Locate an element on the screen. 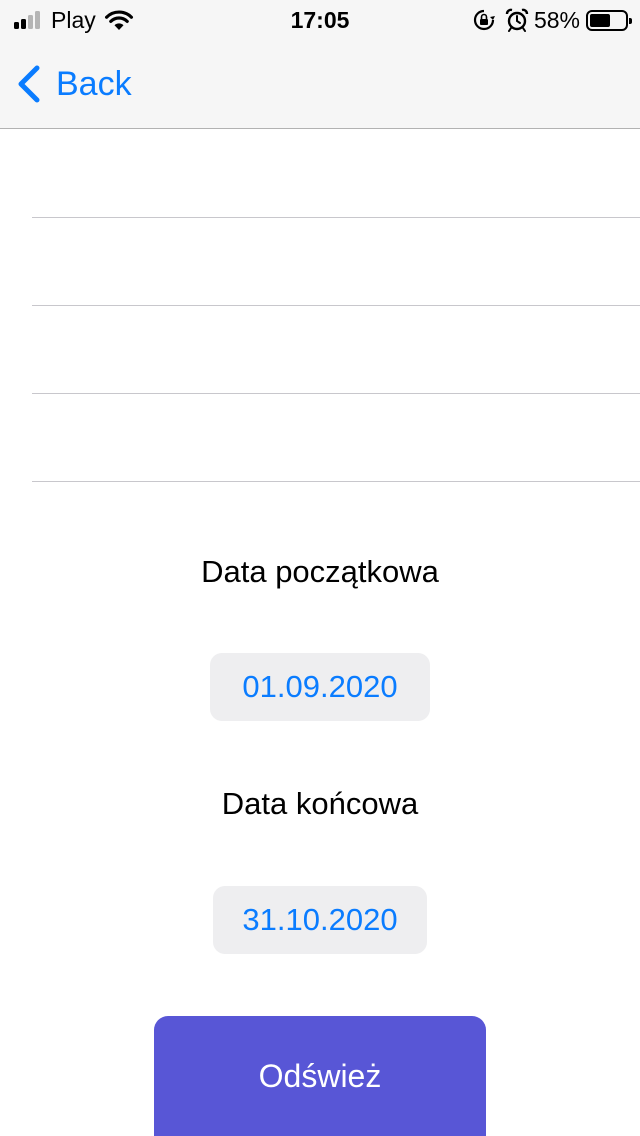  chevron-left-icon is located at coordinates (29, 84).